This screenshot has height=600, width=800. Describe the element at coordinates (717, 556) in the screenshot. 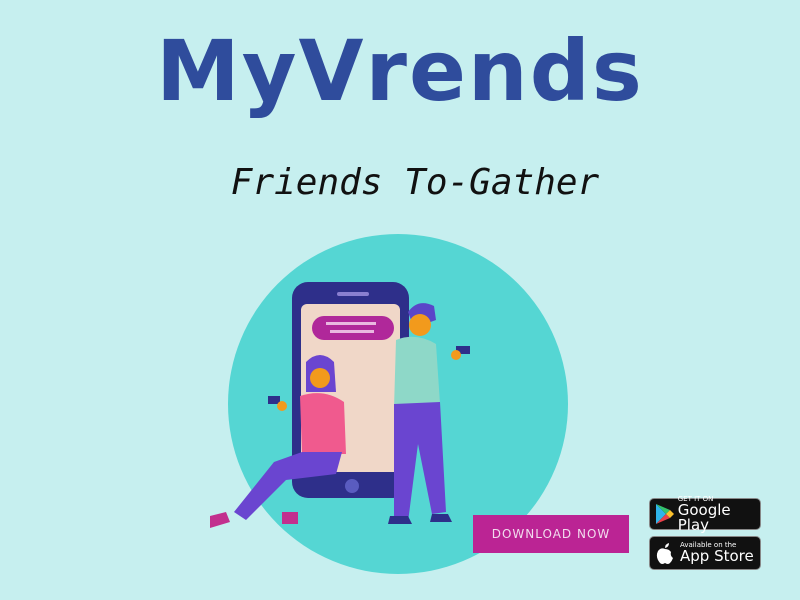

I see `app-store-label: App Store` at that location.